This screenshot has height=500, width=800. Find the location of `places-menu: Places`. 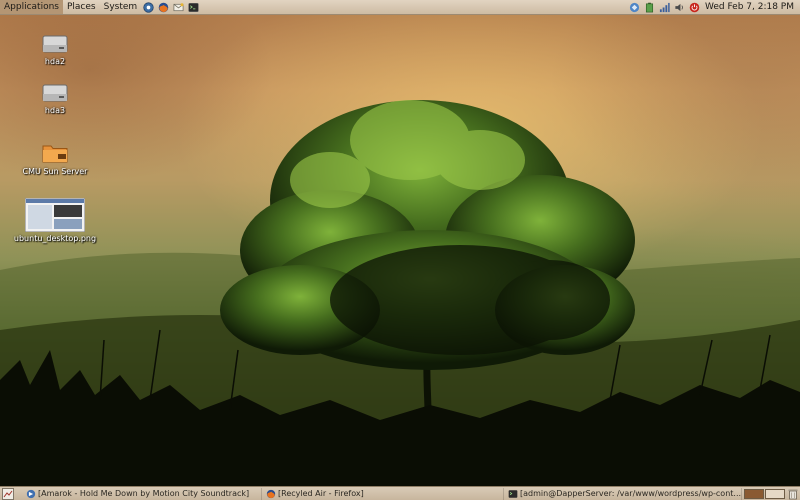

places-menu: Places is located at coordinates (81, 7).